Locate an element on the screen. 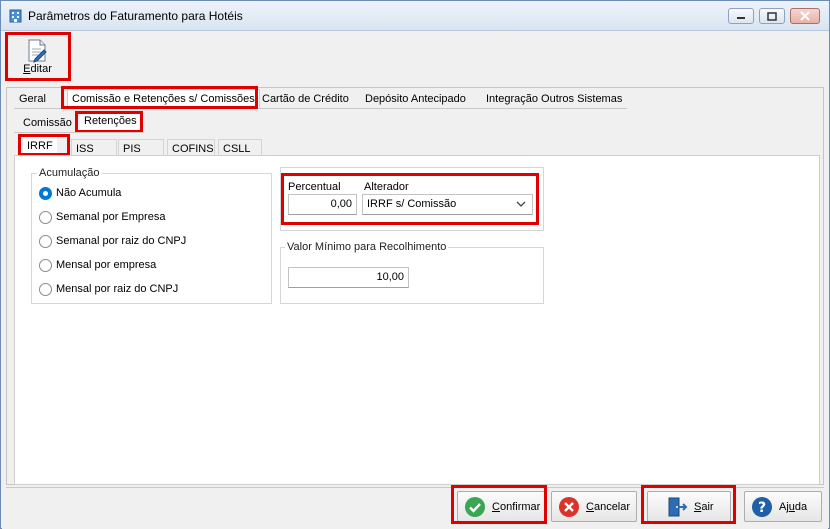 This screenshot has height=529, width=830. close-button is located at coordinates (805, 16).